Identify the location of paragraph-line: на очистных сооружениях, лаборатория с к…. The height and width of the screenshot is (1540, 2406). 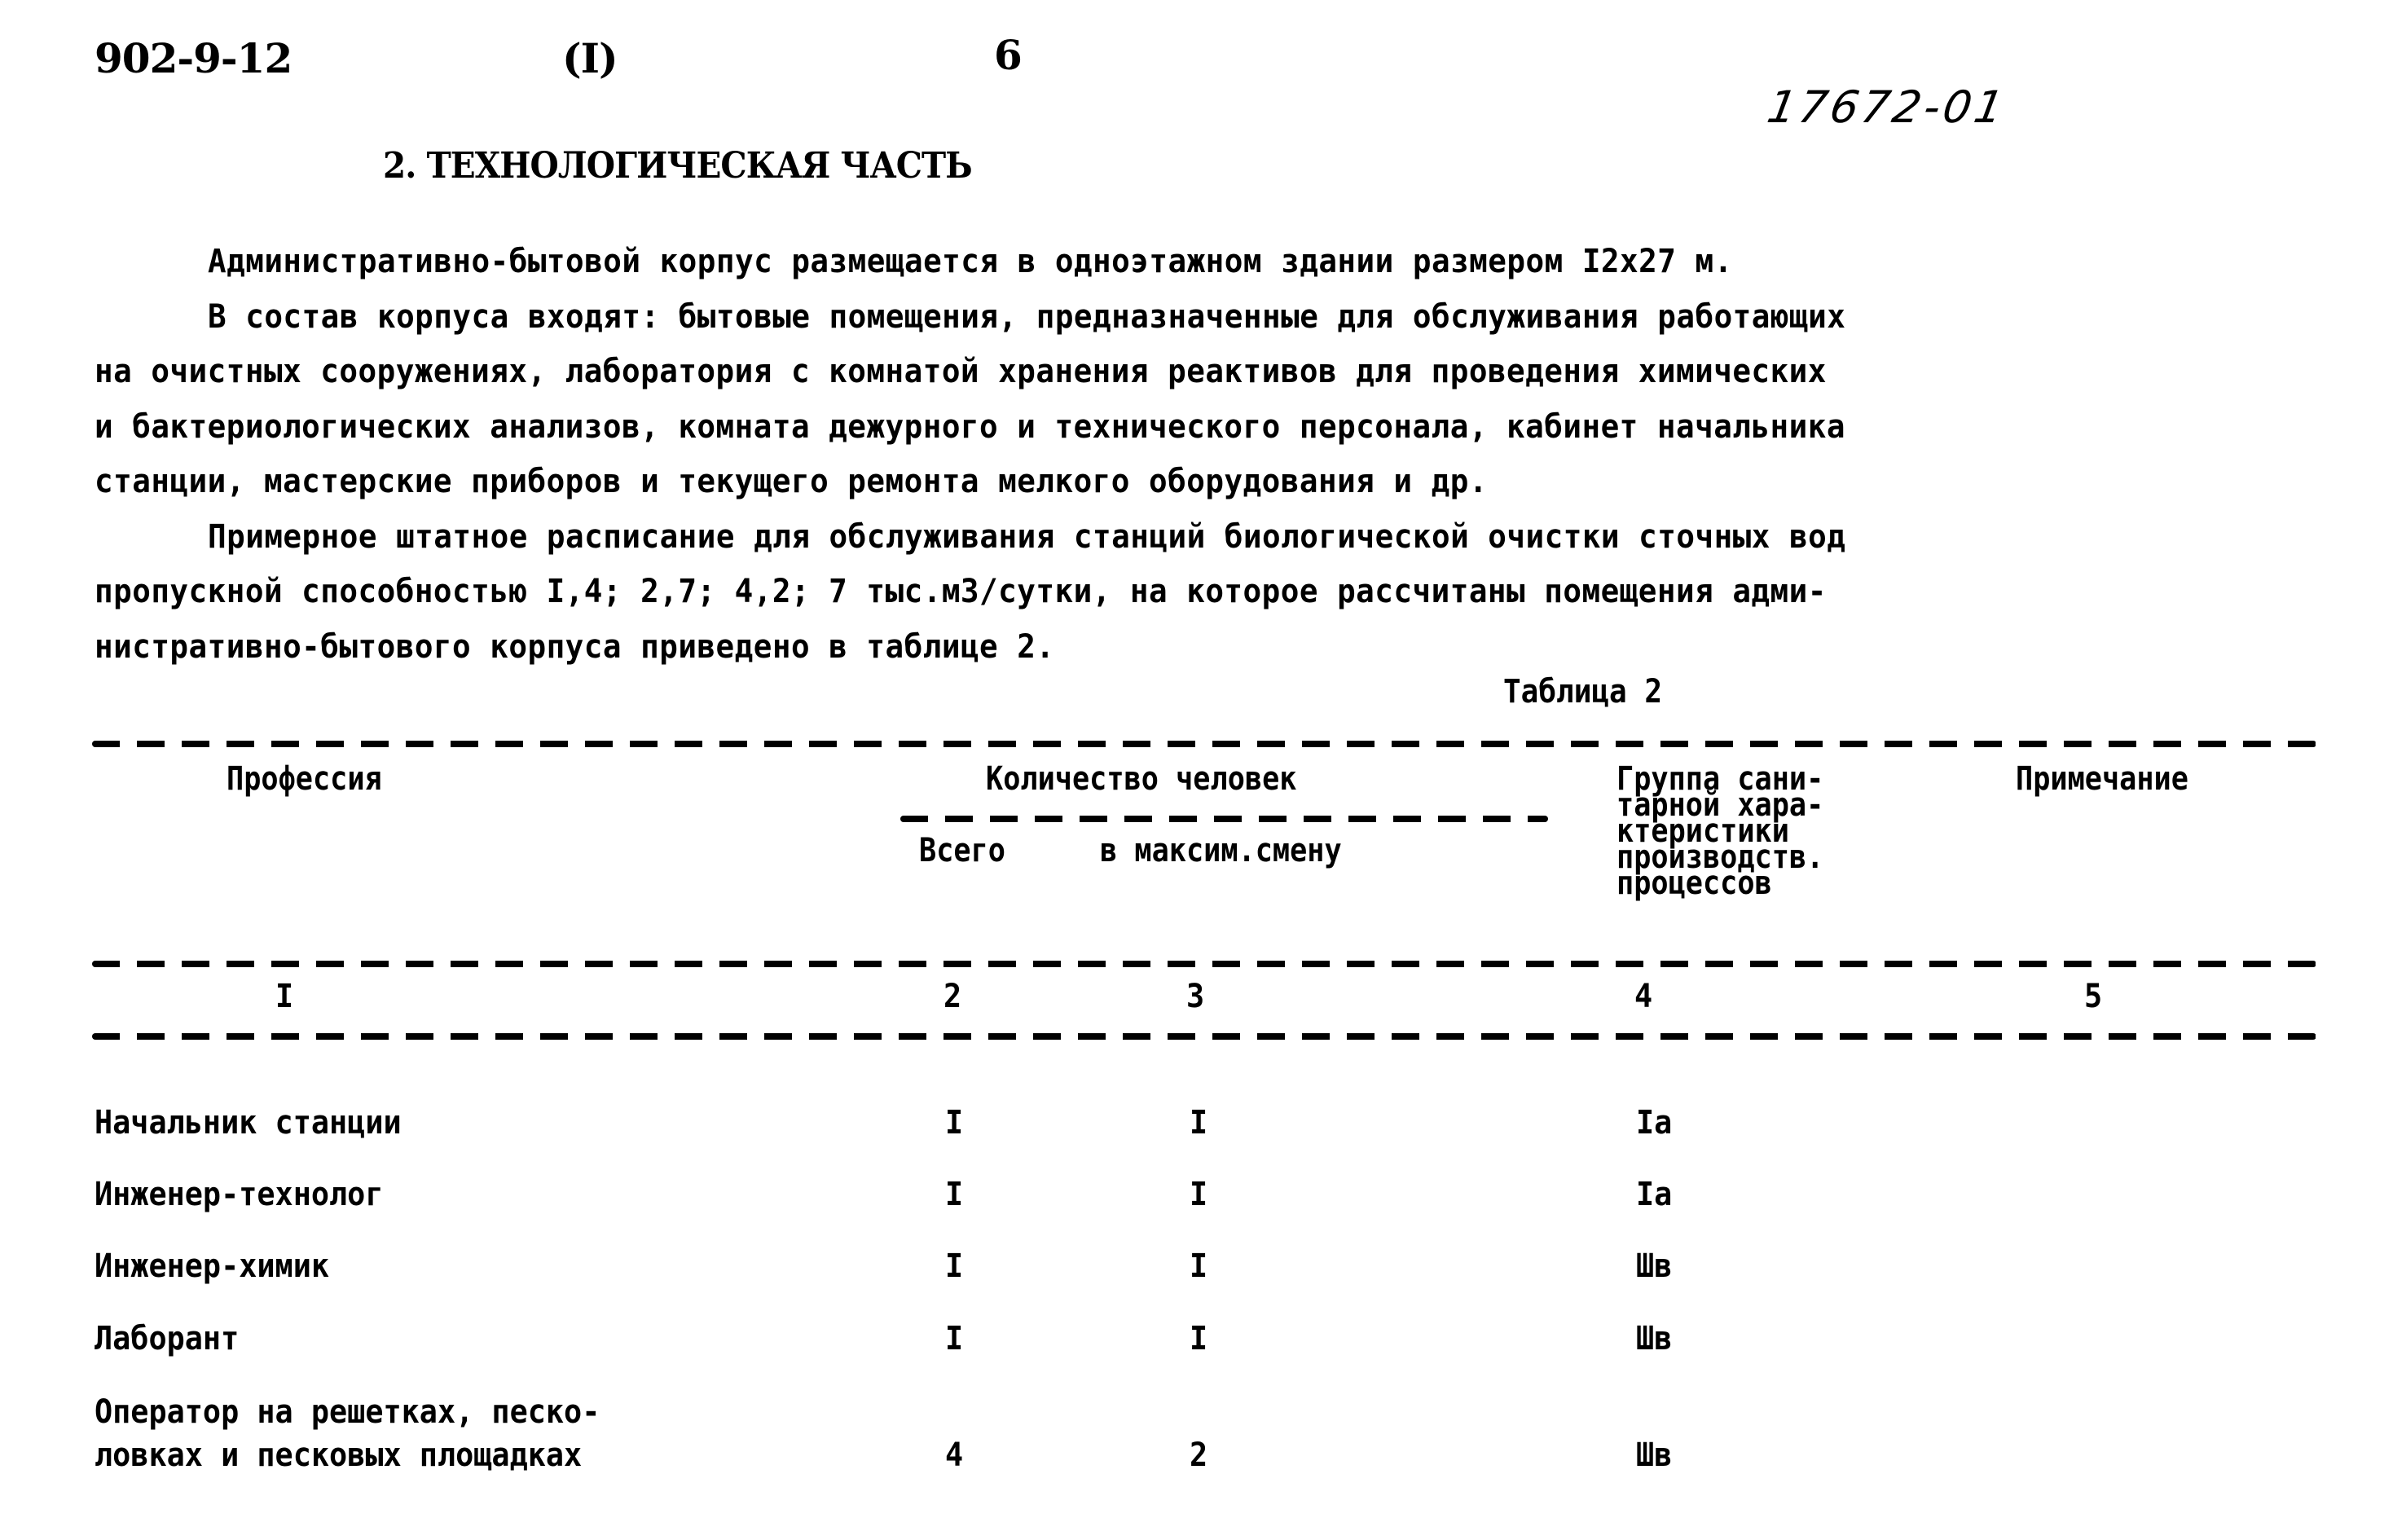
(961, 371).